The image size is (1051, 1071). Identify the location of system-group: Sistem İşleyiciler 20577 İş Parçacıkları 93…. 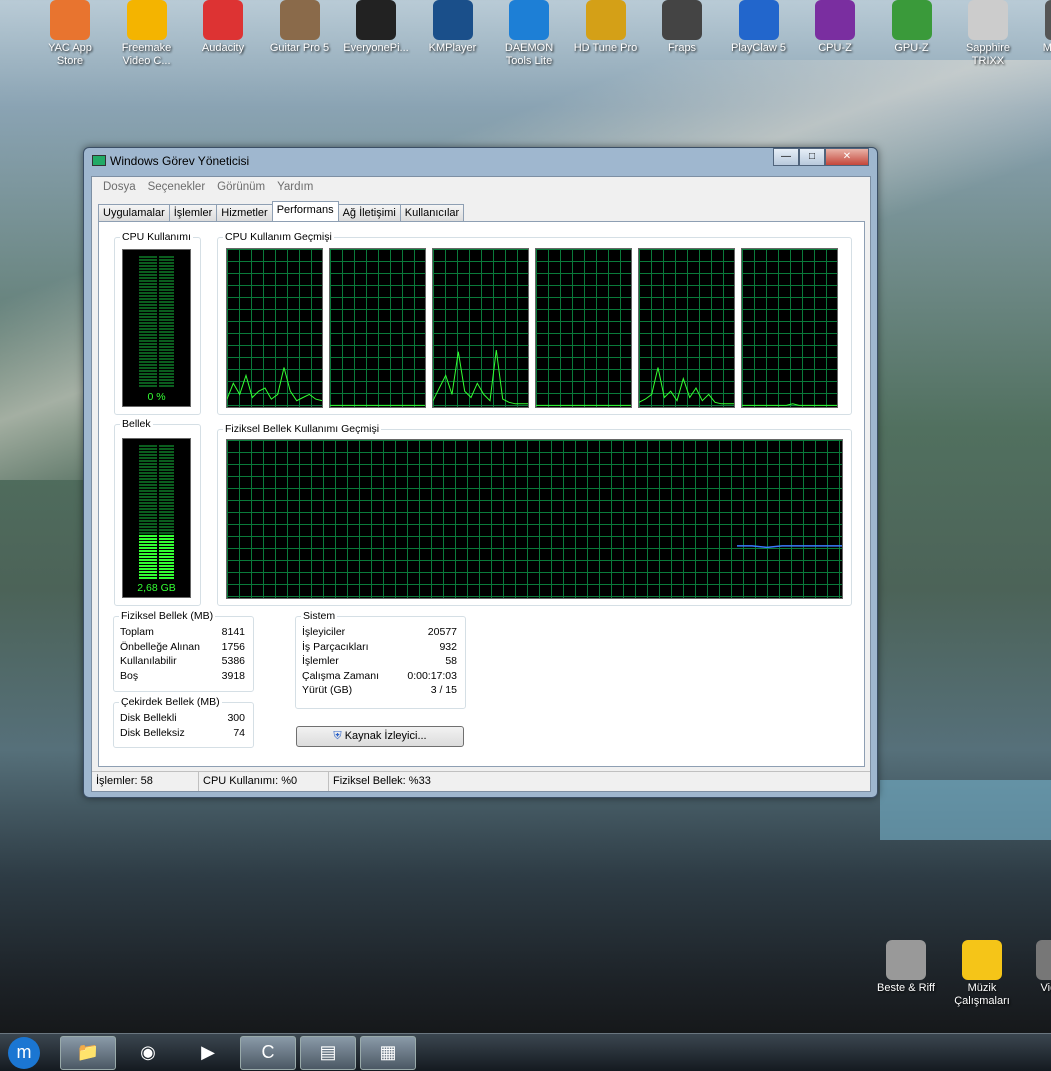
(380, 659).